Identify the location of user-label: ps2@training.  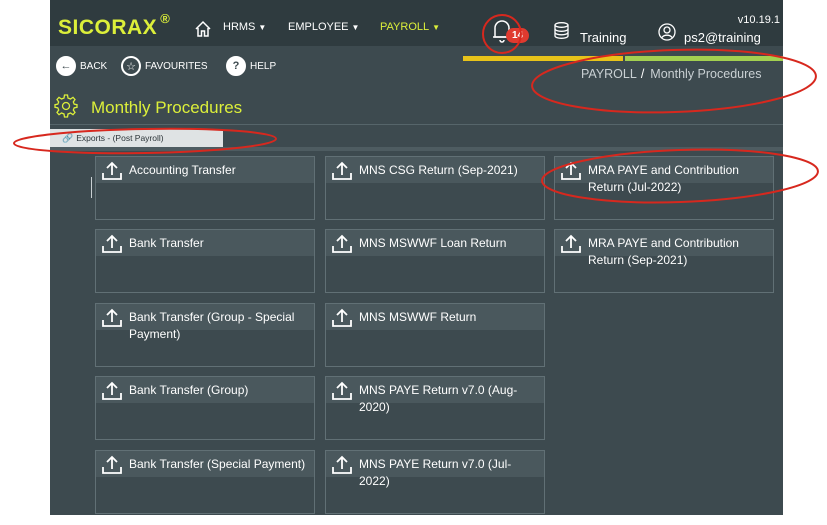
(722, 37).